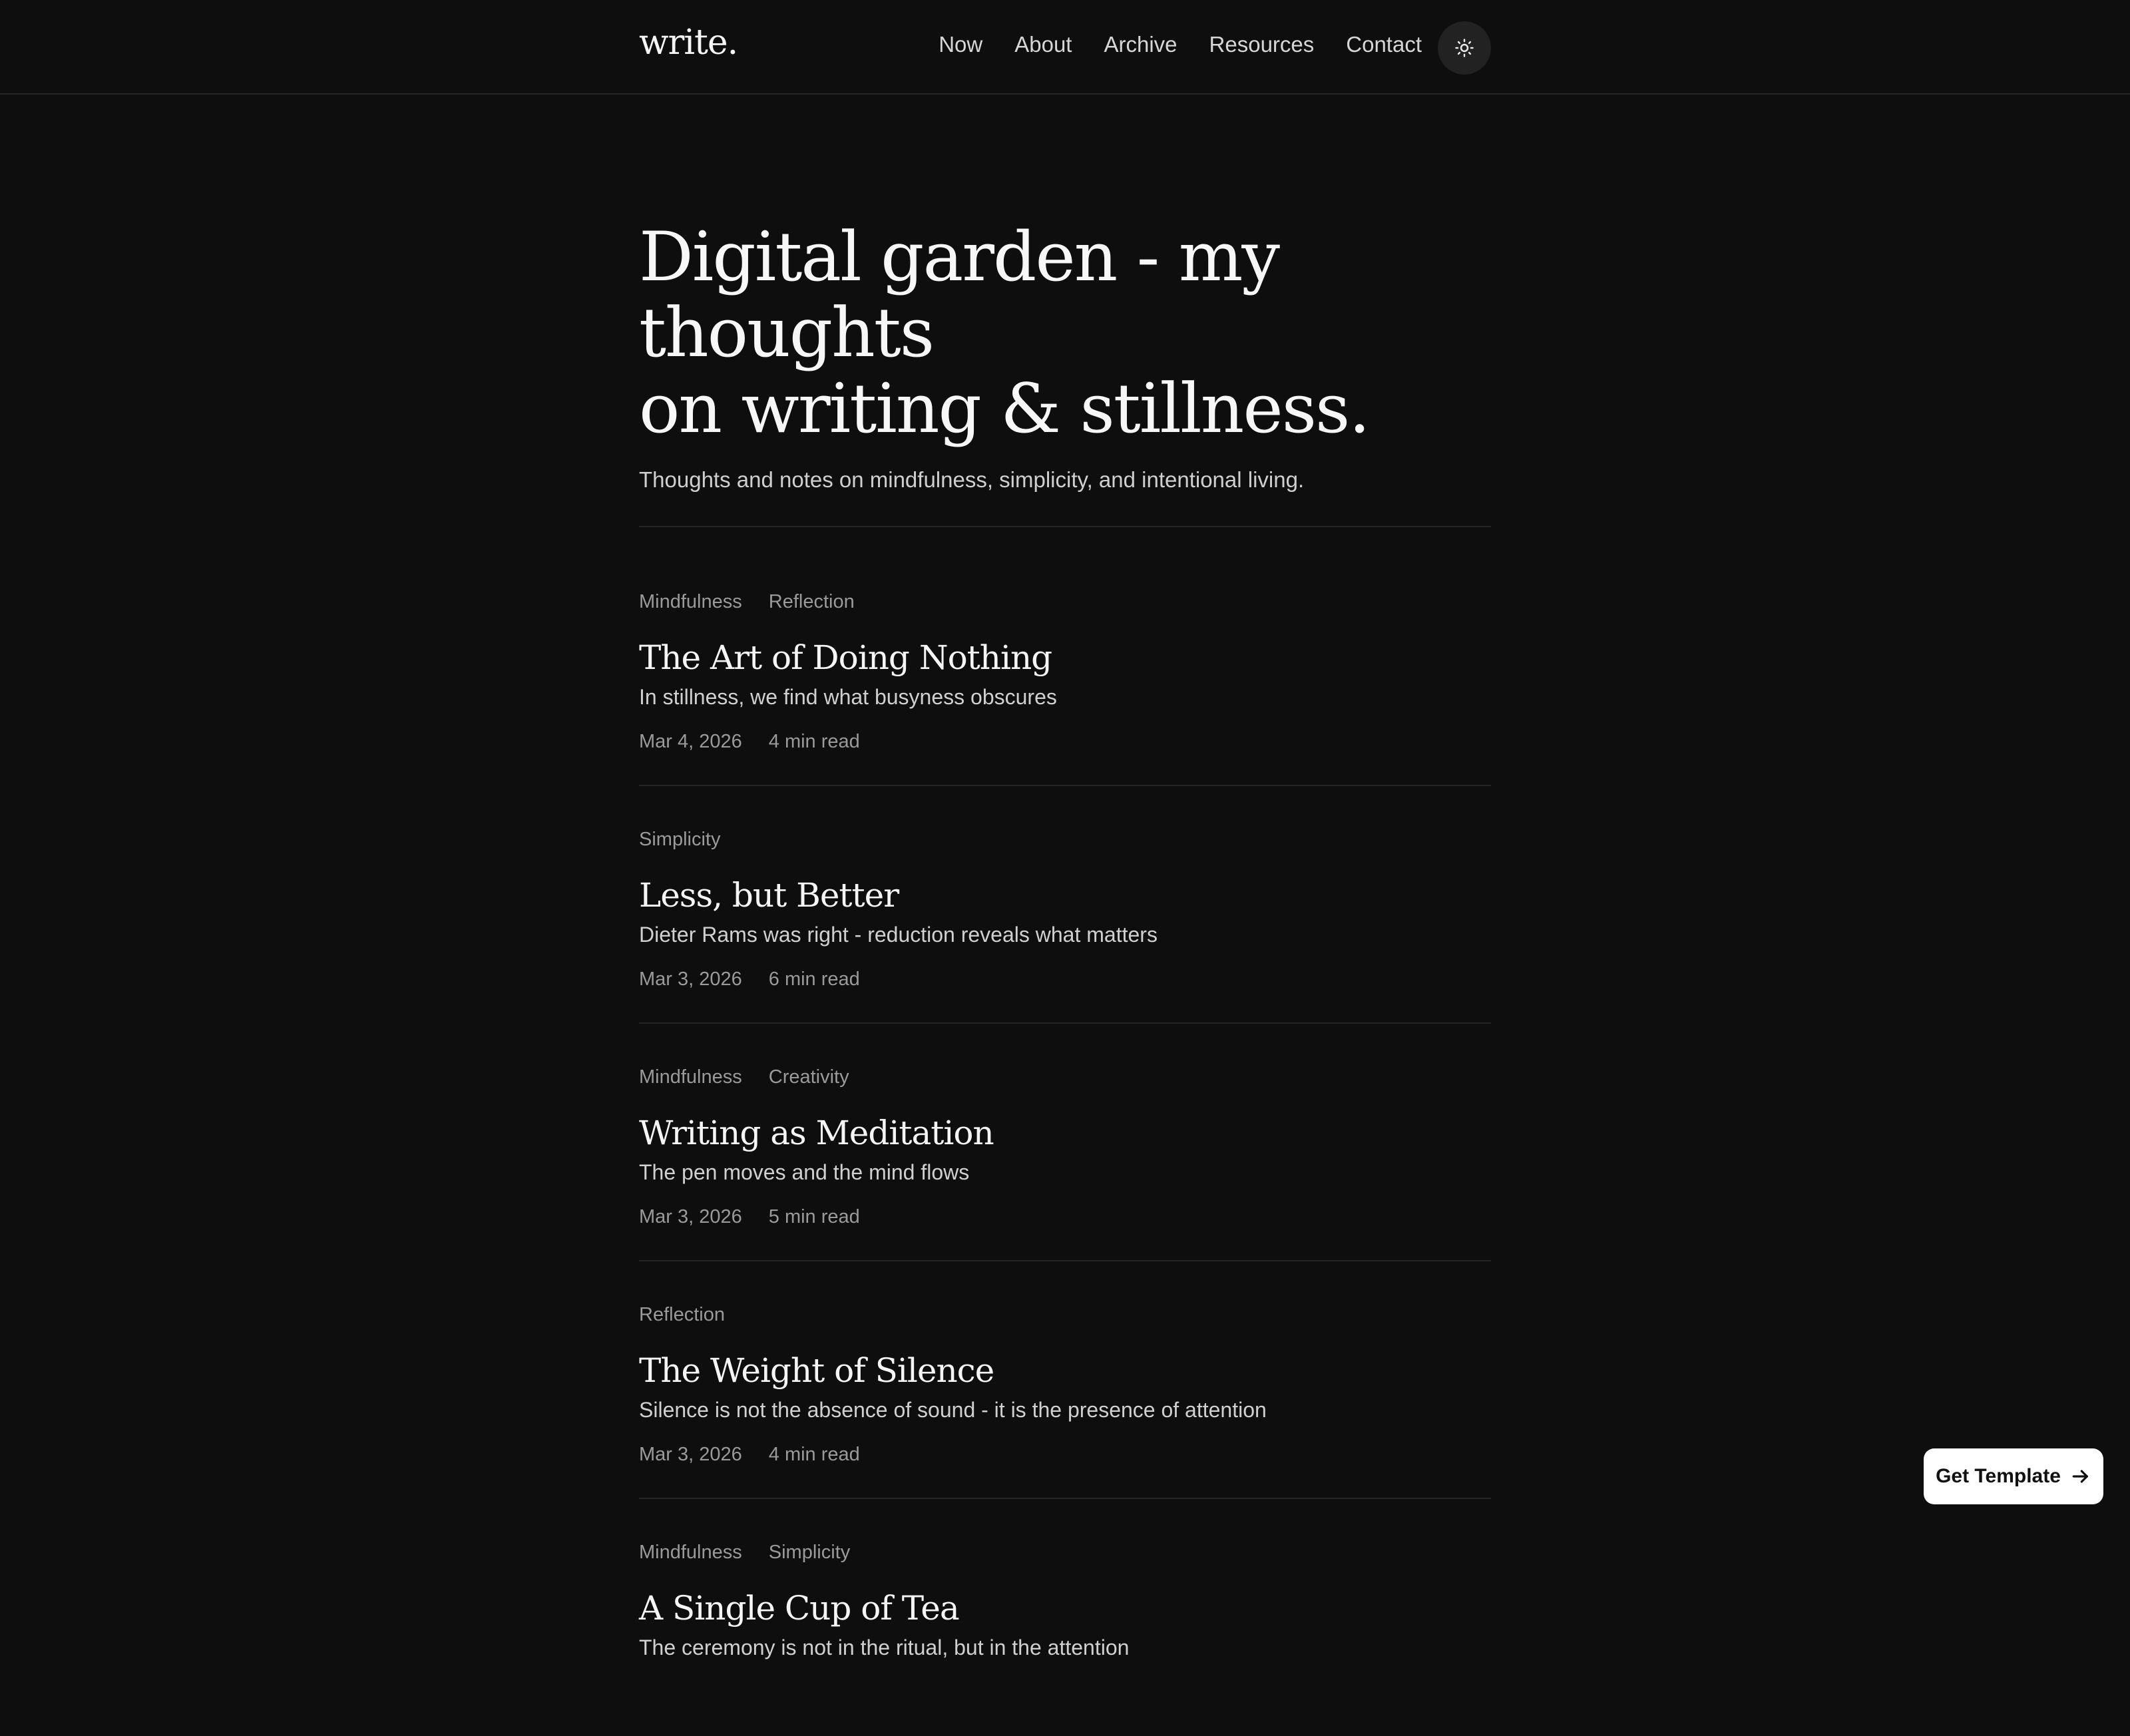 Image resolution: width=2130 pixels, height=1736 pixels. I want to click on post-tags: Mindfulness Reflection, so click(1065, 603).